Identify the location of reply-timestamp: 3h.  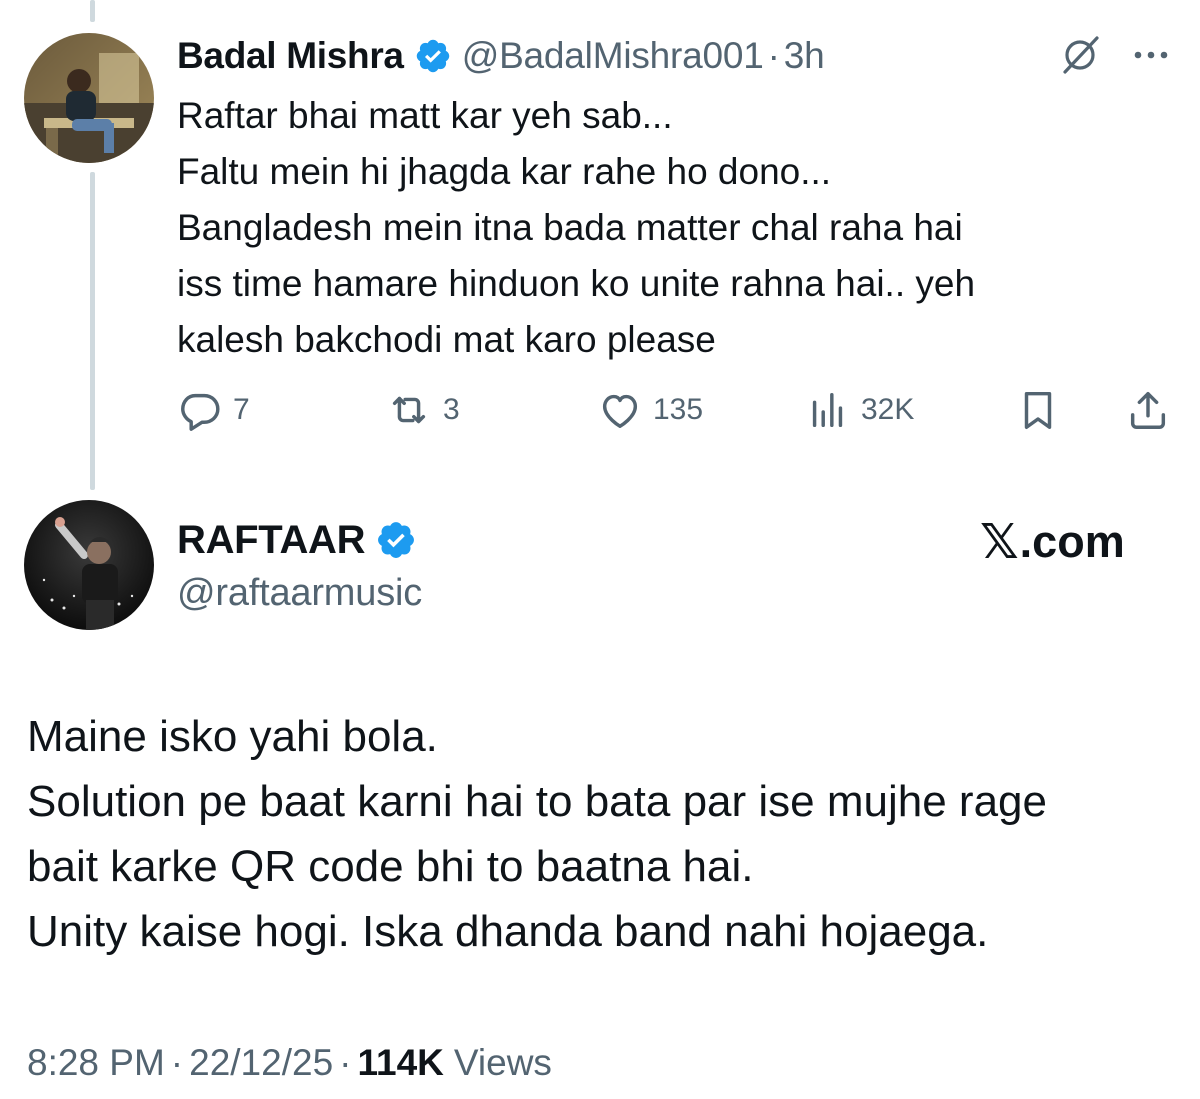
(804, 56).